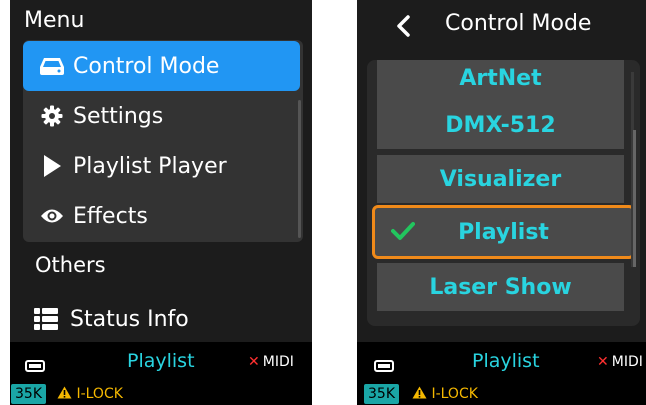 This screenshot has width=646, height=405. I want to click on option-dmx-512: DMX-512, so click(500, 125).